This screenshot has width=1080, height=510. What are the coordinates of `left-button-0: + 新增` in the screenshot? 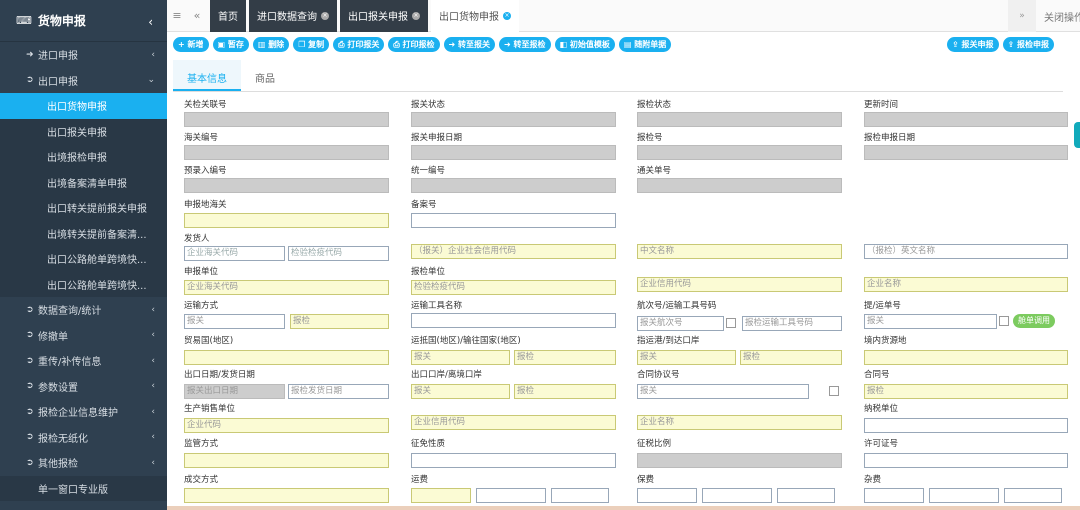 It's located at (191, 44).